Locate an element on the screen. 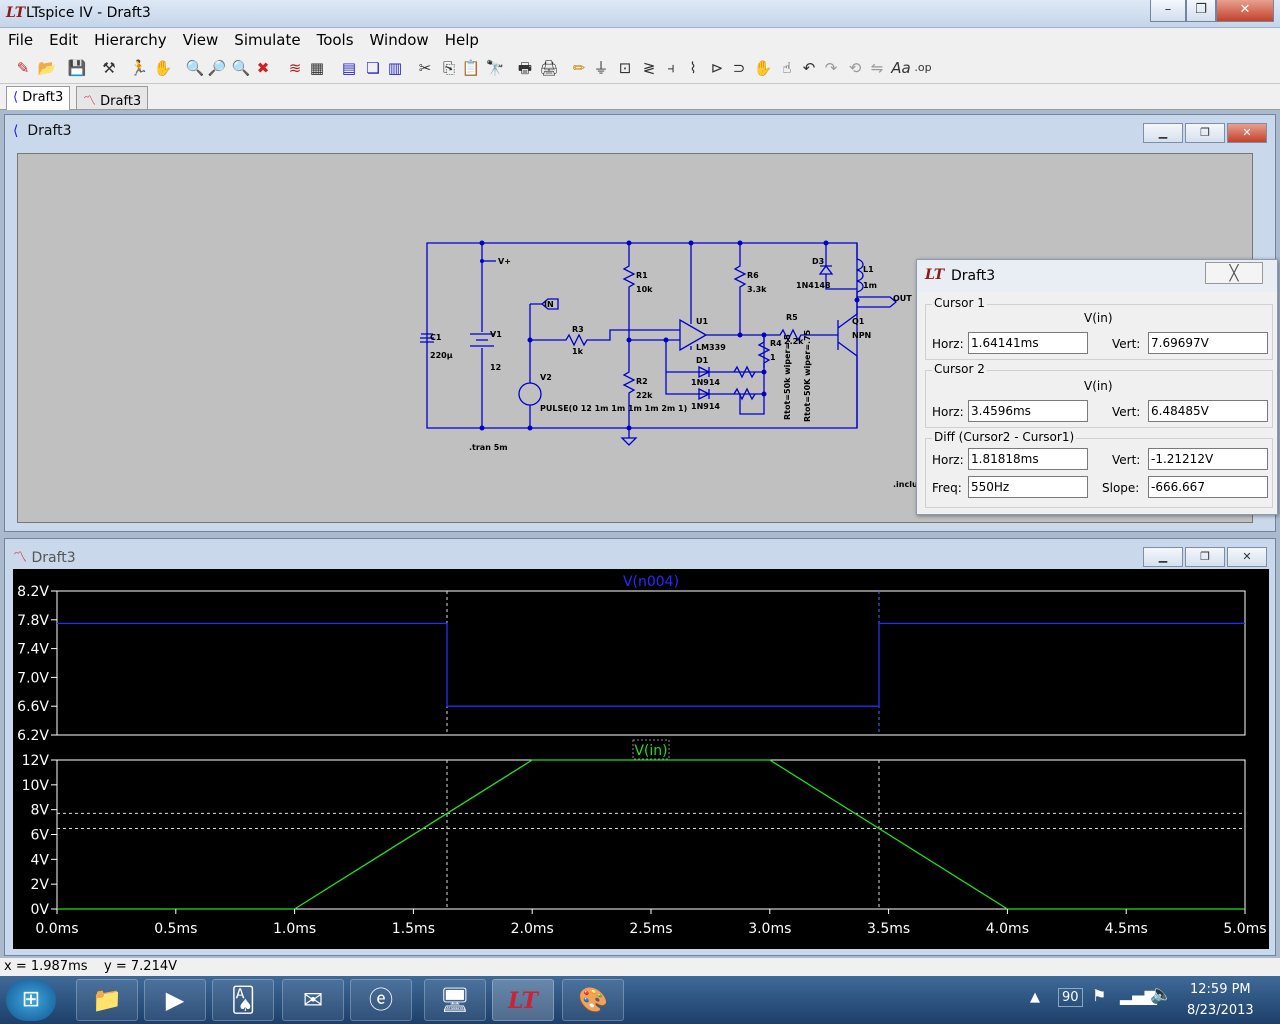 The height and width of the screenshot is (1024, 1280). label-net-icon: ⊡ is located at coordinates (625, 68).